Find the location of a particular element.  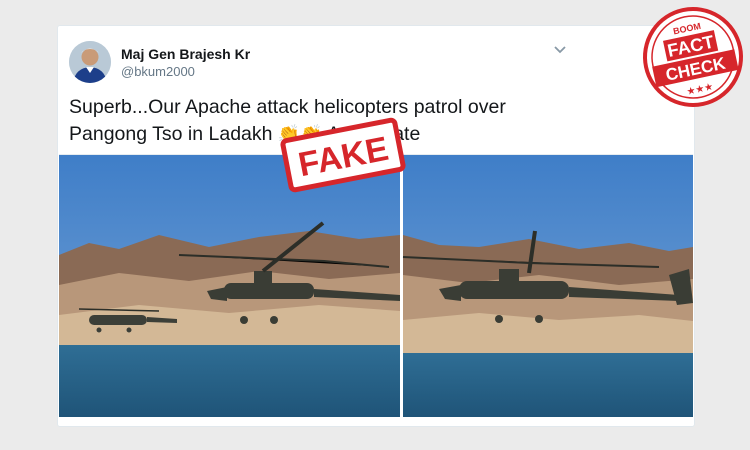

avatar-portrait is located at coordinates (90, 62).